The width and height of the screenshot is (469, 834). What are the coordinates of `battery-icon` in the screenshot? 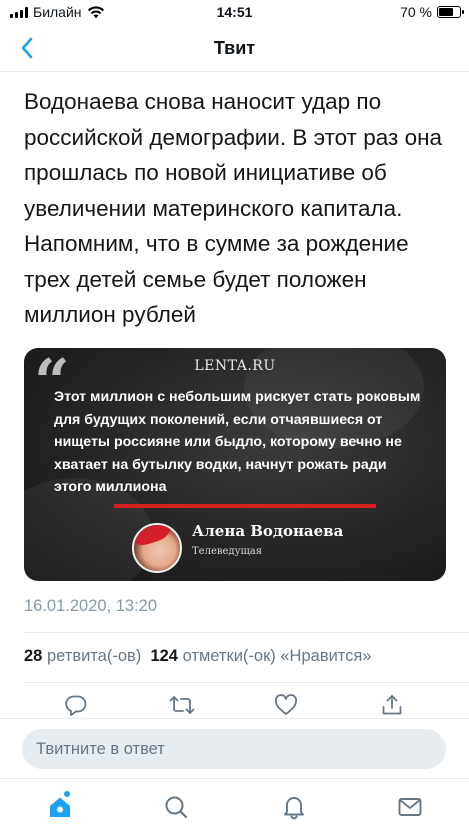 It's located at (450, 12).